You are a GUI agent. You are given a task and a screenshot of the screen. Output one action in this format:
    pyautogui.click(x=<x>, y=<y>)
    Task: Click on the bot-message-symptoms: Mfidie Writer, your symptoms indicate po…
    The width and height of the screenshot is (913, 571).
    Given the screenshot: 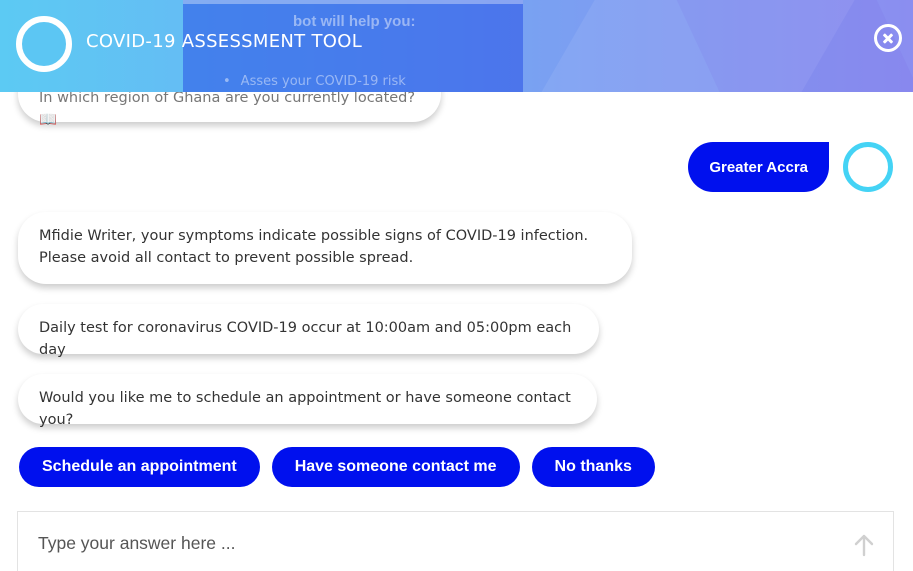 What is the action you would take?
    pyautogui.click(x=325, y=248)
    